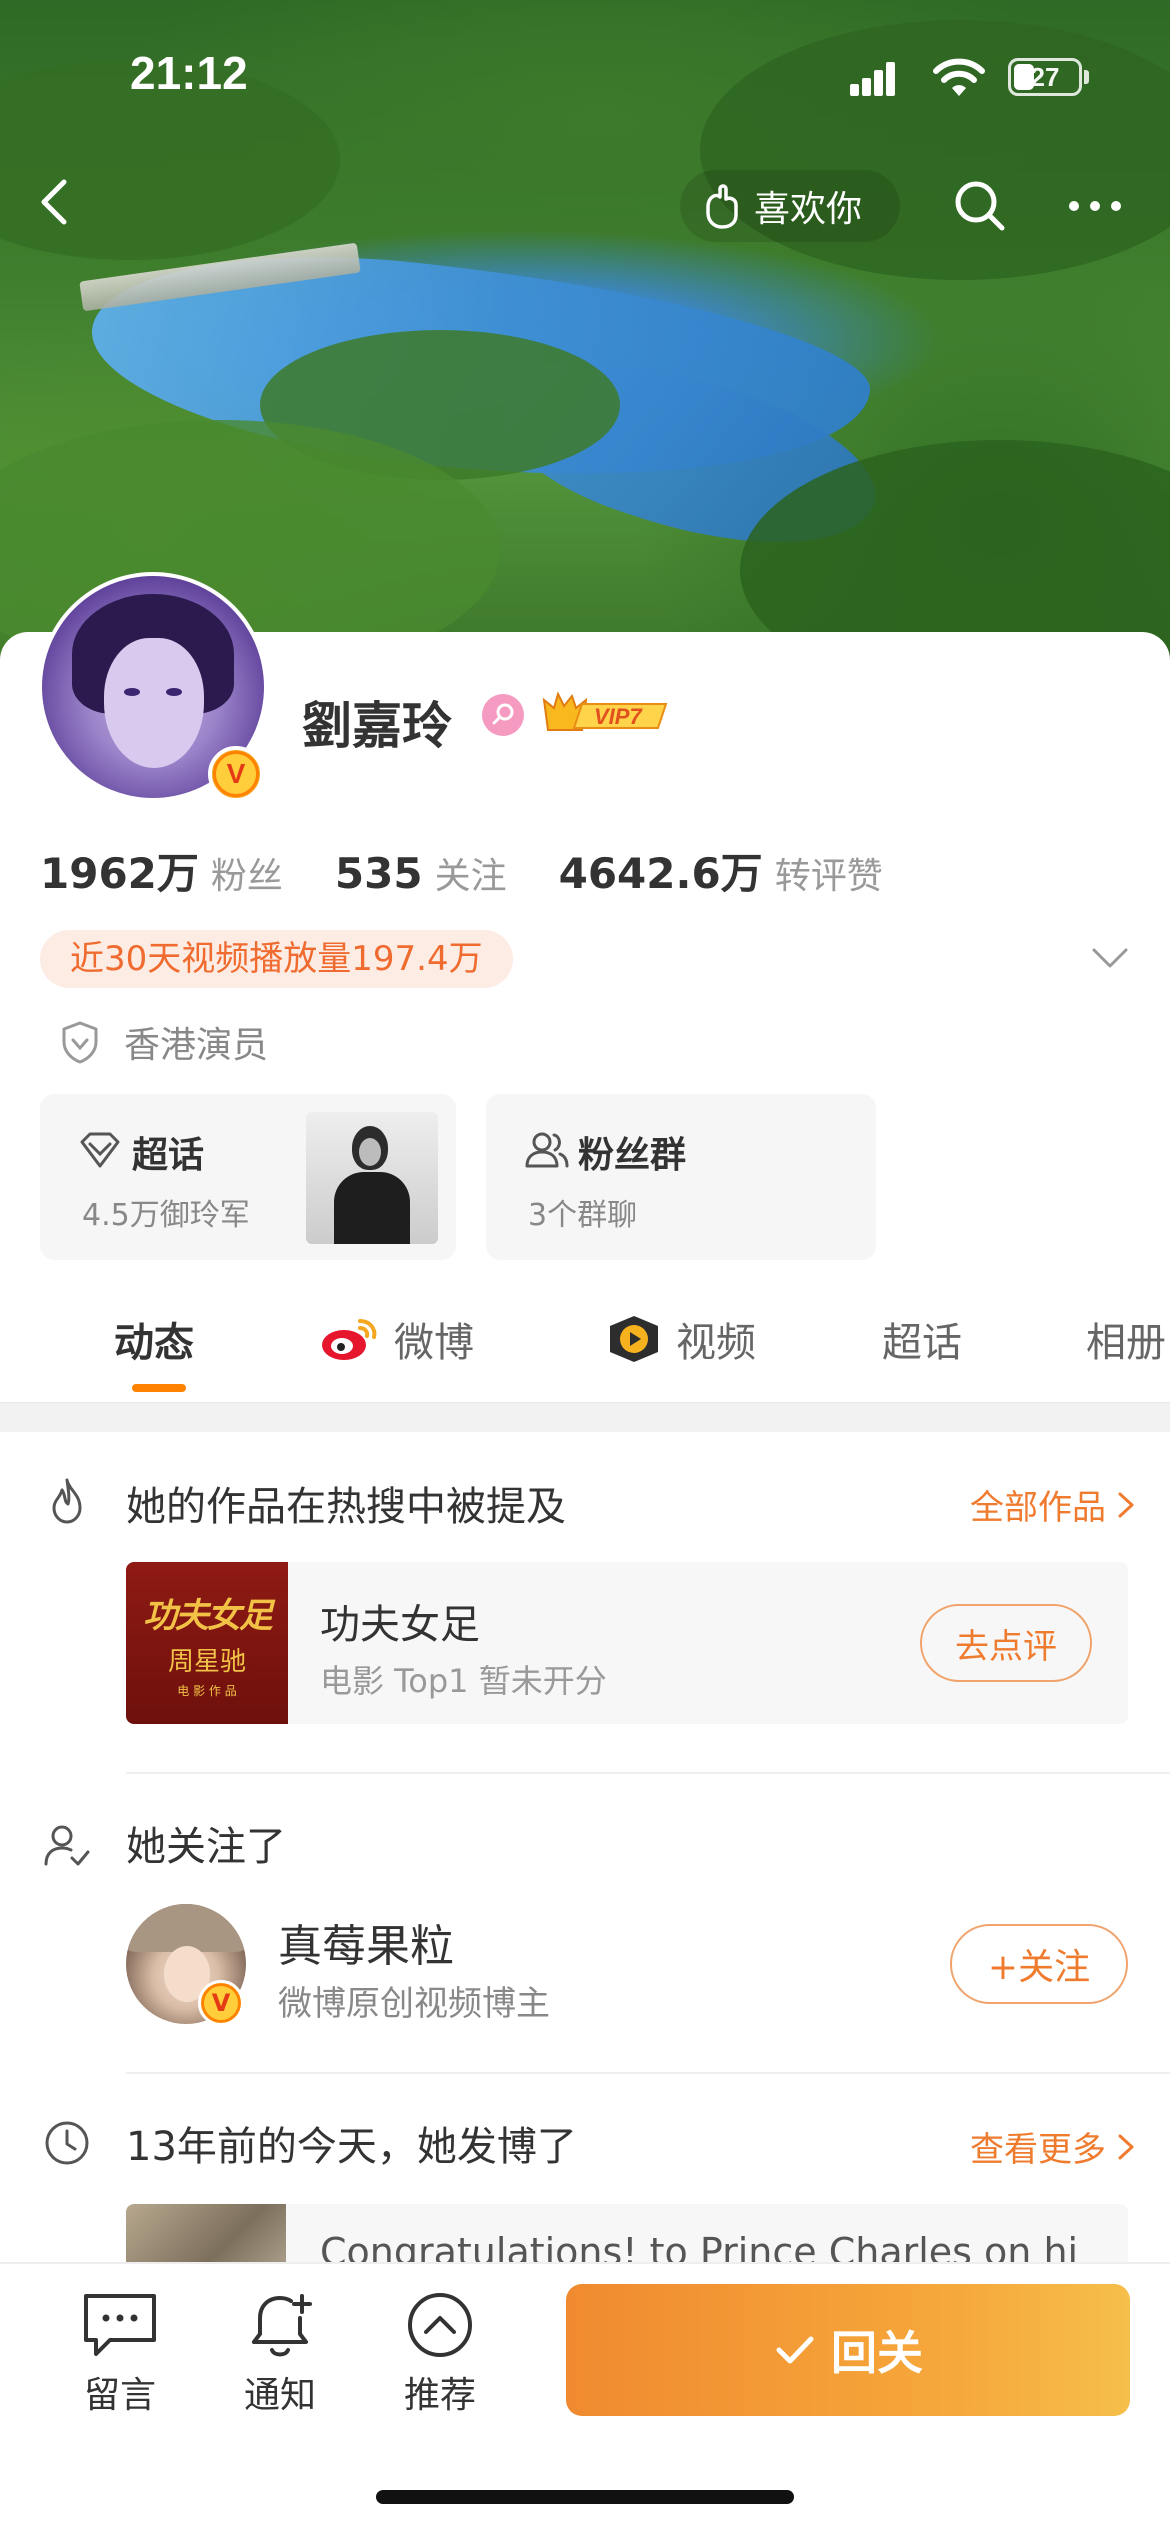 The height and width of the screenshot is (2532, 1170). Describe the element at coordinates (1055, 1504) in the screenshot. I see `all-works-link: 全部作品` at that location.